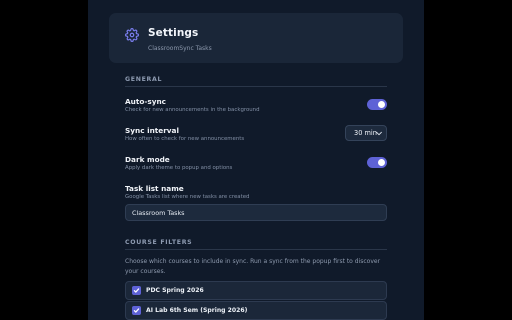 This screenshot has height=320, width=512. Describe the element at coordinates (173, 33) in the screenshot. I see `page-title: Settings` at that location.